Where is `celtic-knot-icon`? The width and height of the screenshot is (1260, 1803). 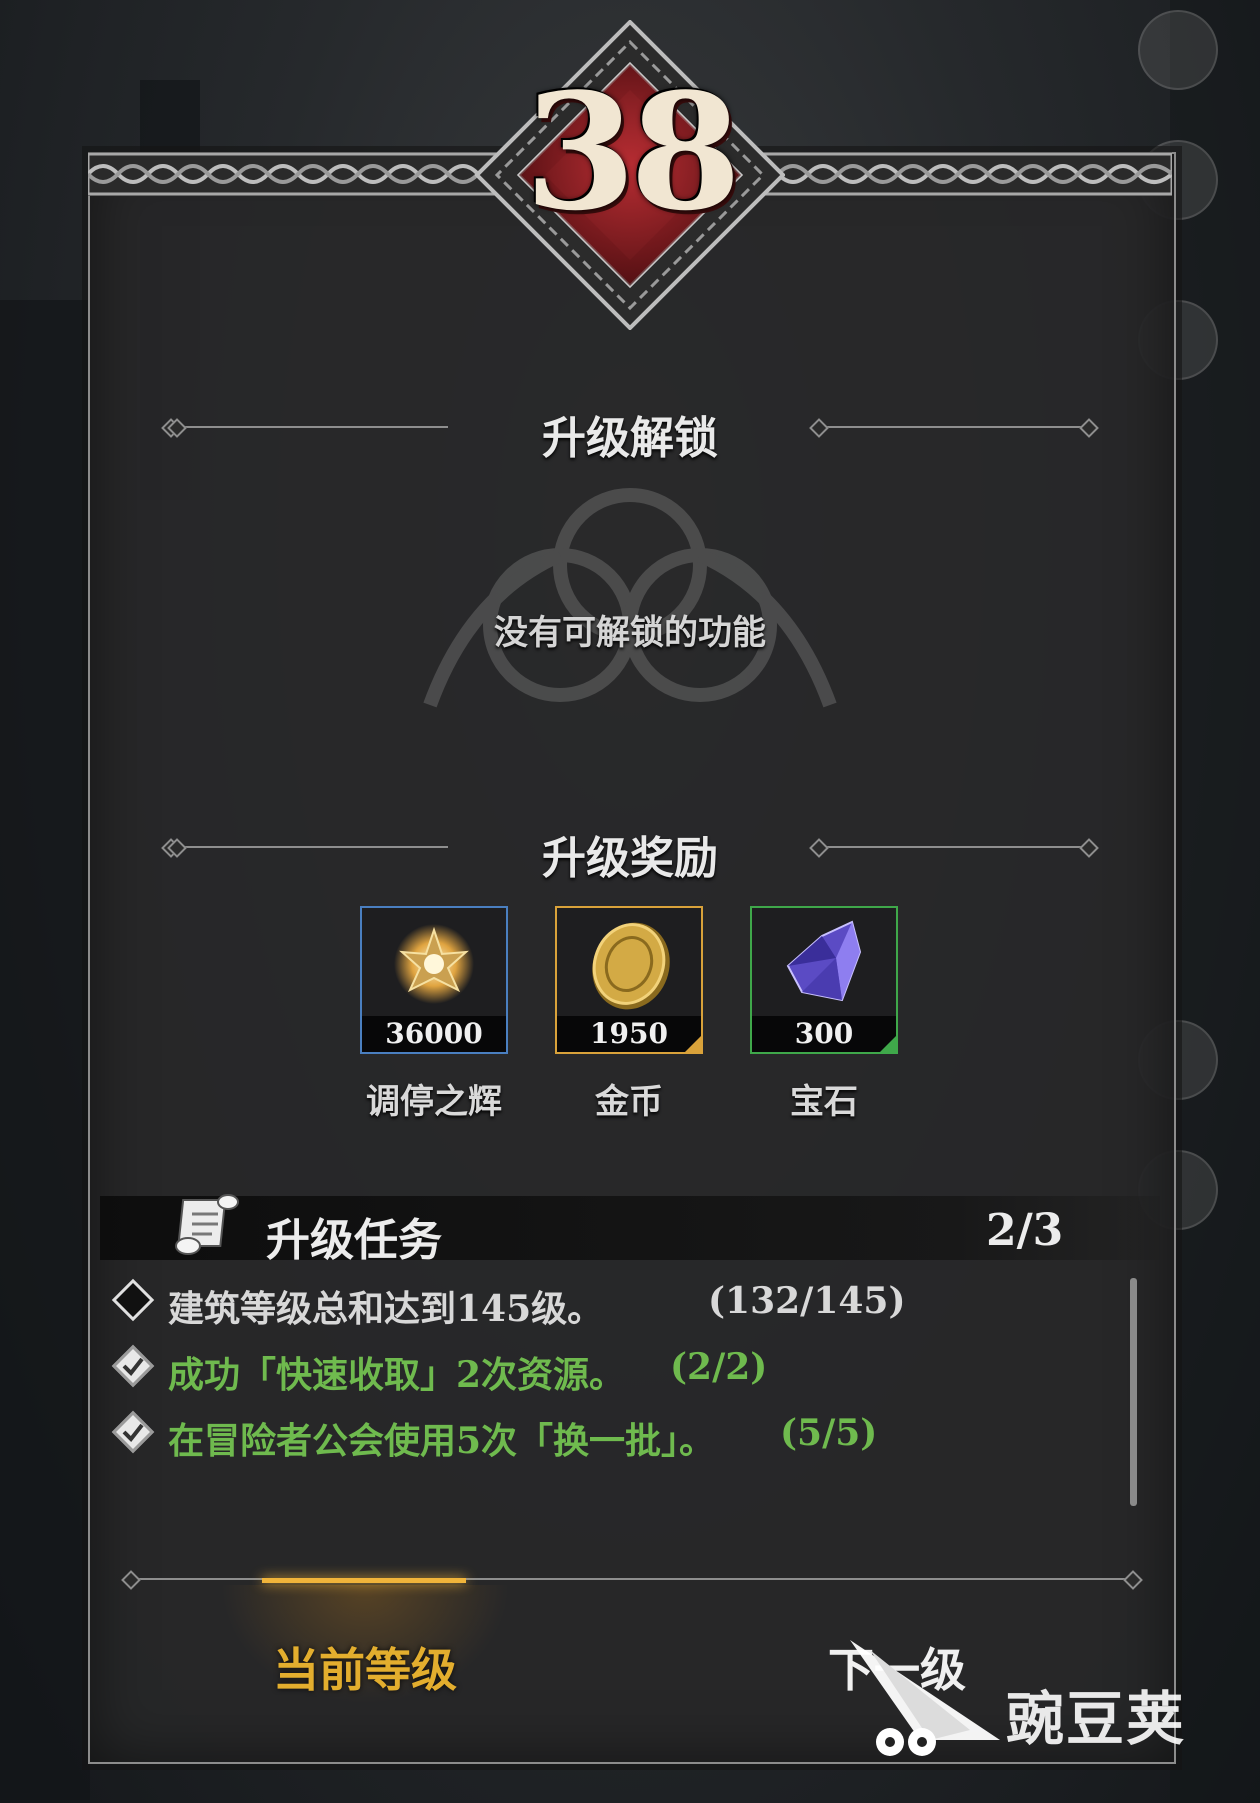
celtic-knot-icon is located at coordinates (630, 598).